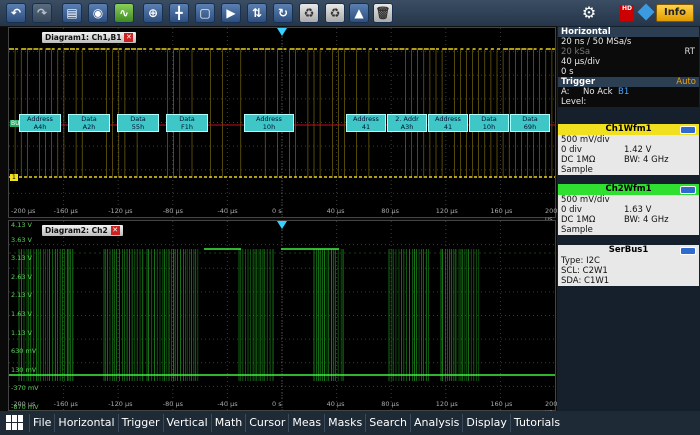  Describe the element at coordinates (42, 13) in the screenshot. I see `forward-icon: ↷` at that location.